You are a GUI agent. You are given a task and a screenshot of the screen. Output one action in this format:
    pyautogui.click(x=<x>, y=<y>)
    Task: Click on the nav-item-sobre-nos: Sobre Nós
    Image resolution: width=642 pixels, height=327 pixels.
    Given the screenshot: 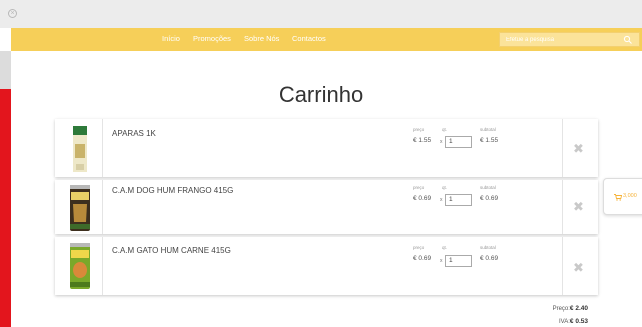 What is the action you would take?
    pyautogui.click(x=261, y=38)
    